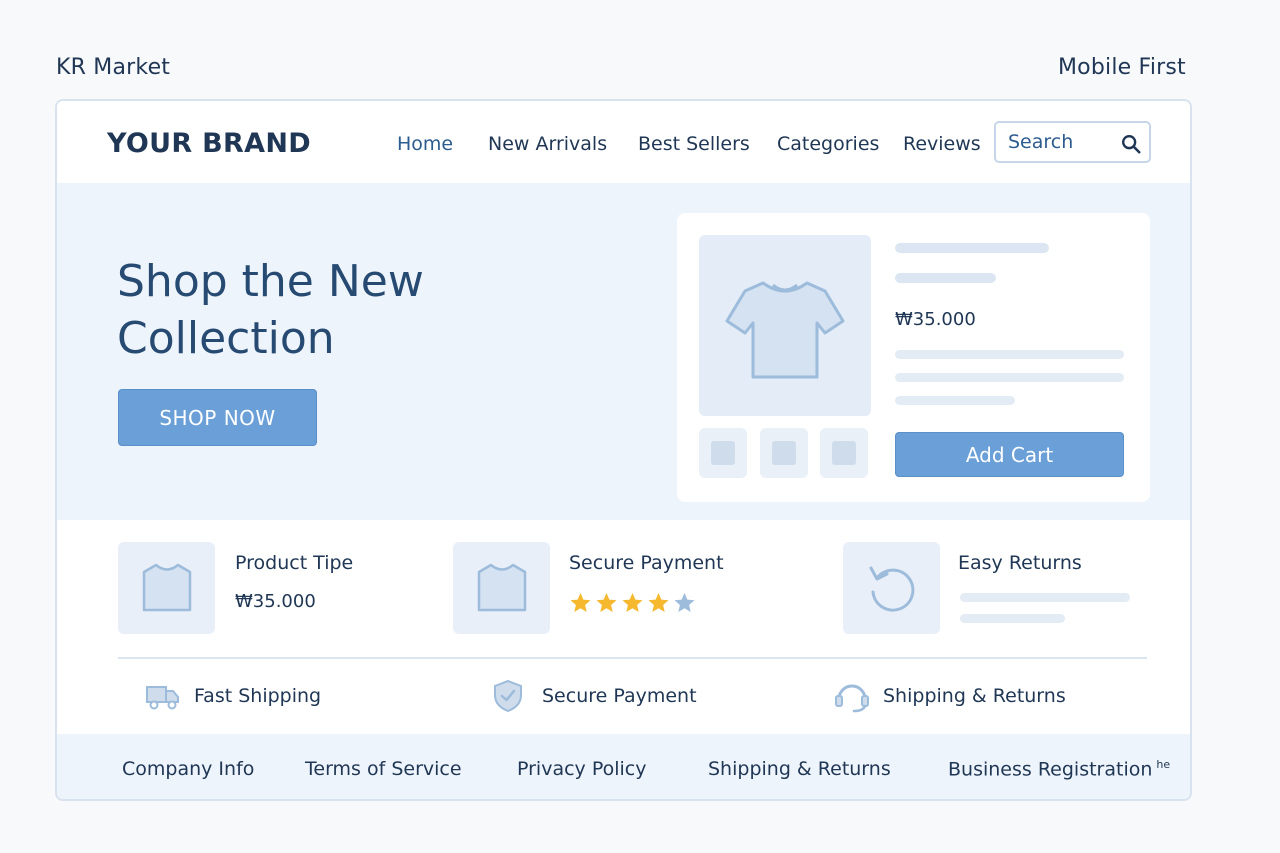 This screenshot has height=853, width=1280. What do you see at coordinates (327, 310) in the screenshot?
I see `hero-title: Shop the New Collection` at bounding box center [327, 310].